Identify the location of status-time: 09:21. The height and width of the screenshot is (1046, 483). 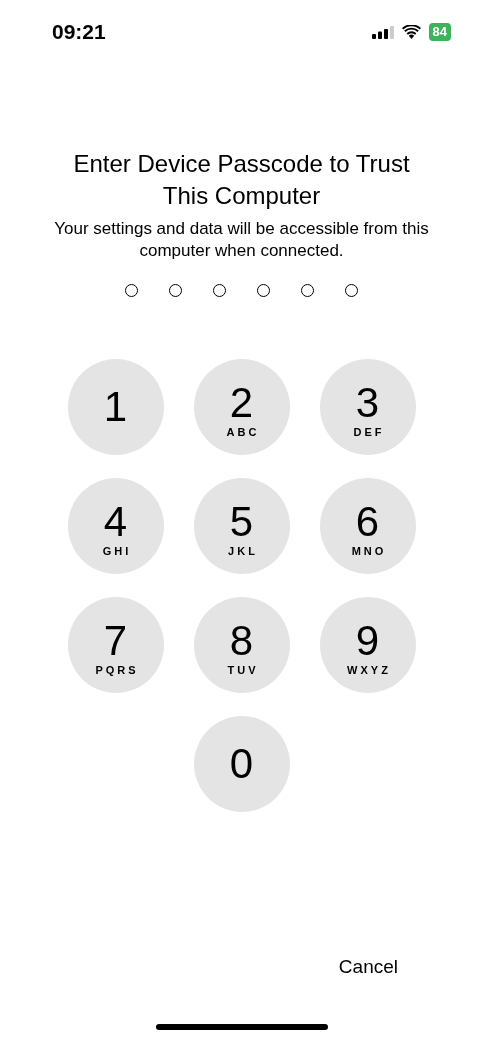
(79, 32).